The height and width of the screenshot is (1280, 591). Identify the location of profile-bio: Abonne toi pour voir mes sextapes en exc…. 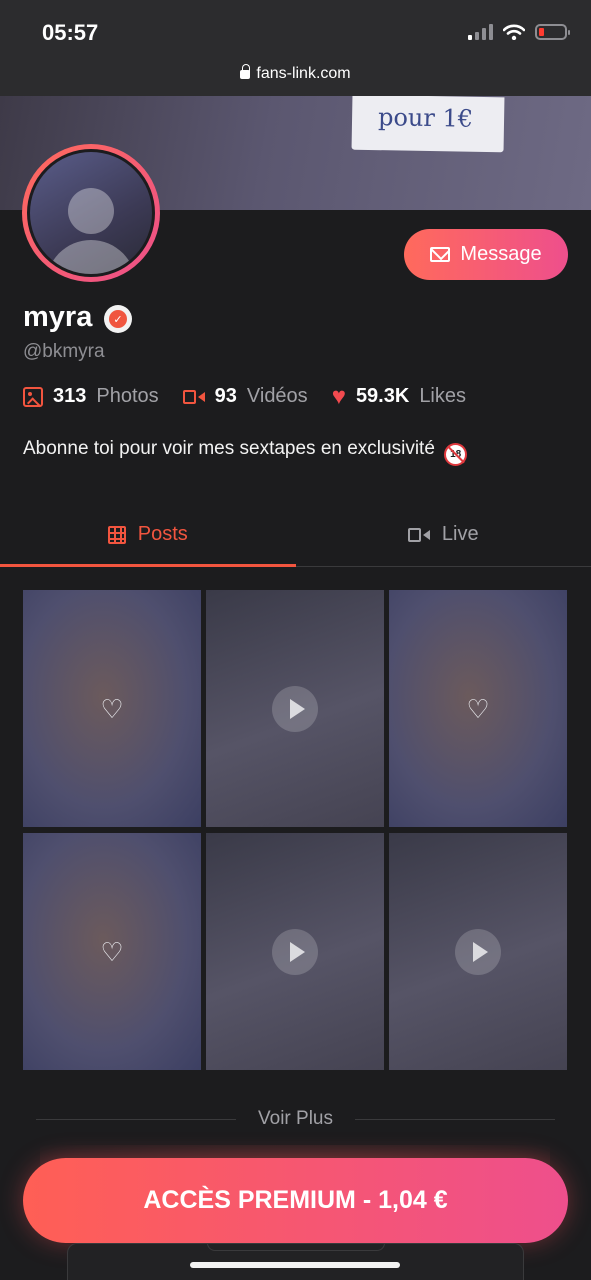
(245, 452).